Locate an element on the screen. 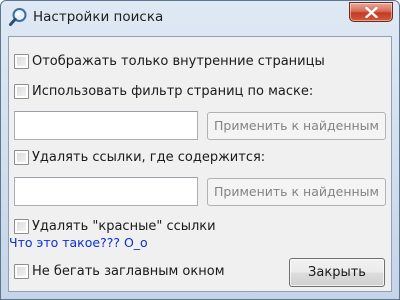  internal-only-checkbox is located at coordinates (21, 61).